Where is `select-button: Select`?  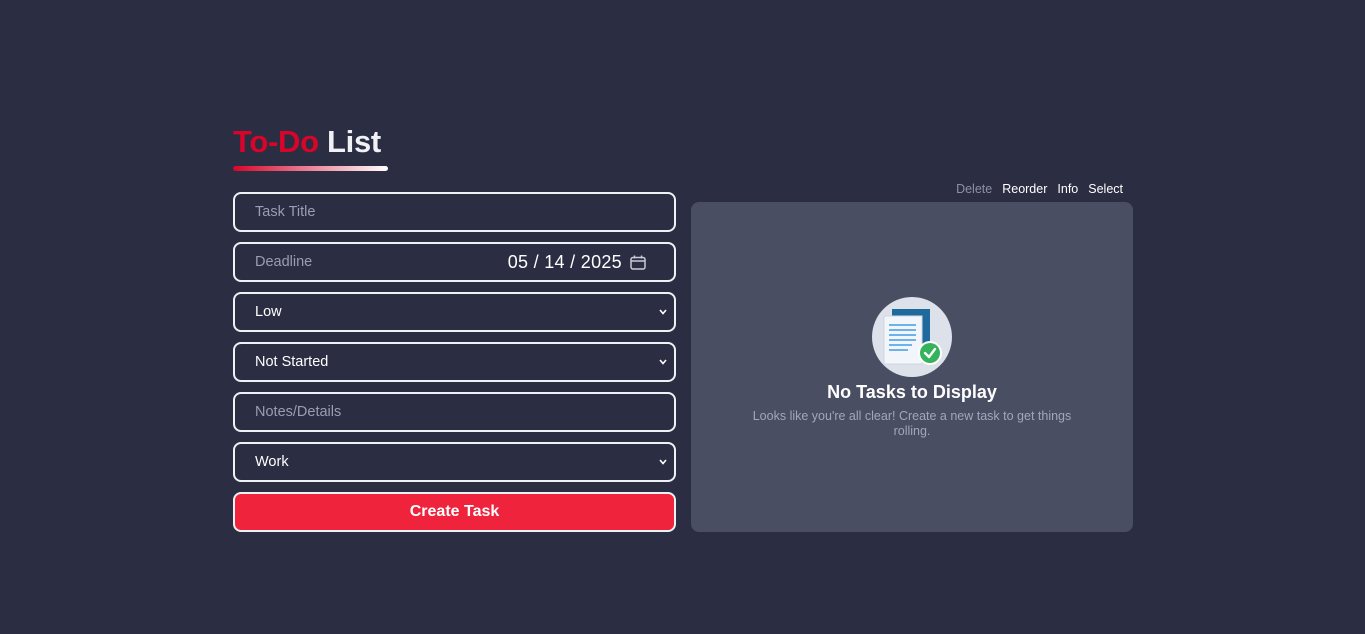
select-button: Select is located at coordinates (1105, 189).